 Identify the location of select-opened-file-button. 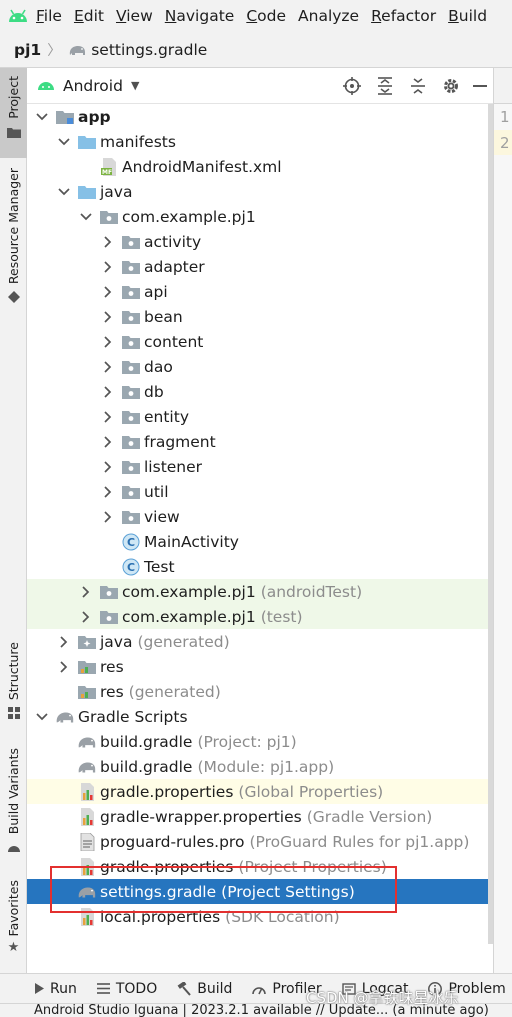
(351, 86).